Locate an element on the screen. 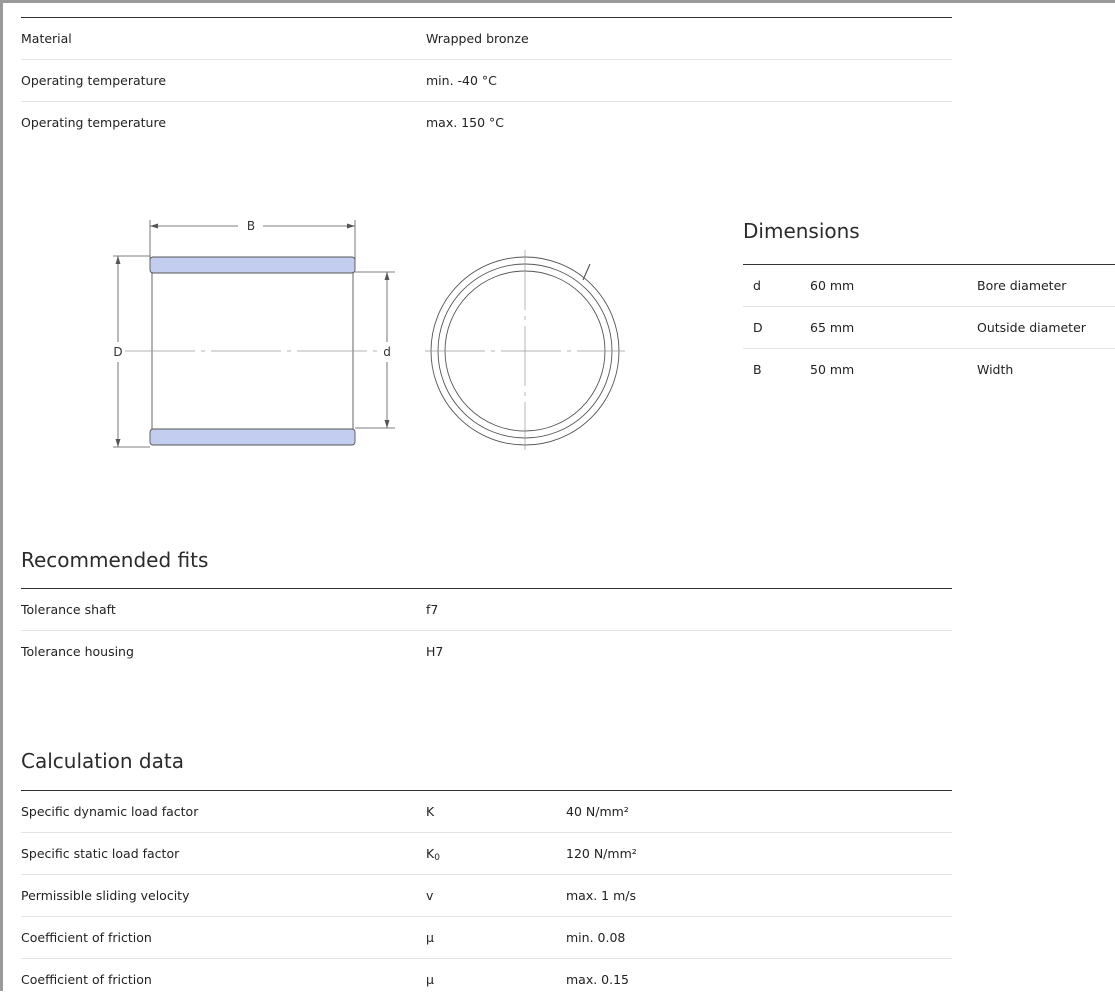 This screenshot has width=1115, height=1005. fit-value: f7 is located at coordinates (432, 609).